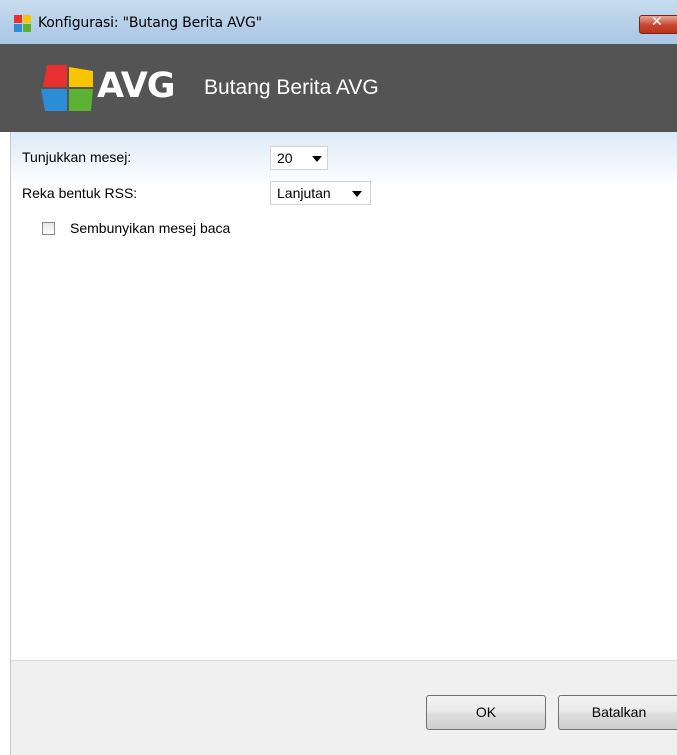 This screenshot has height=755, width=677. I want to click on rss-format-select: Lanjutan, so click(320, 193).